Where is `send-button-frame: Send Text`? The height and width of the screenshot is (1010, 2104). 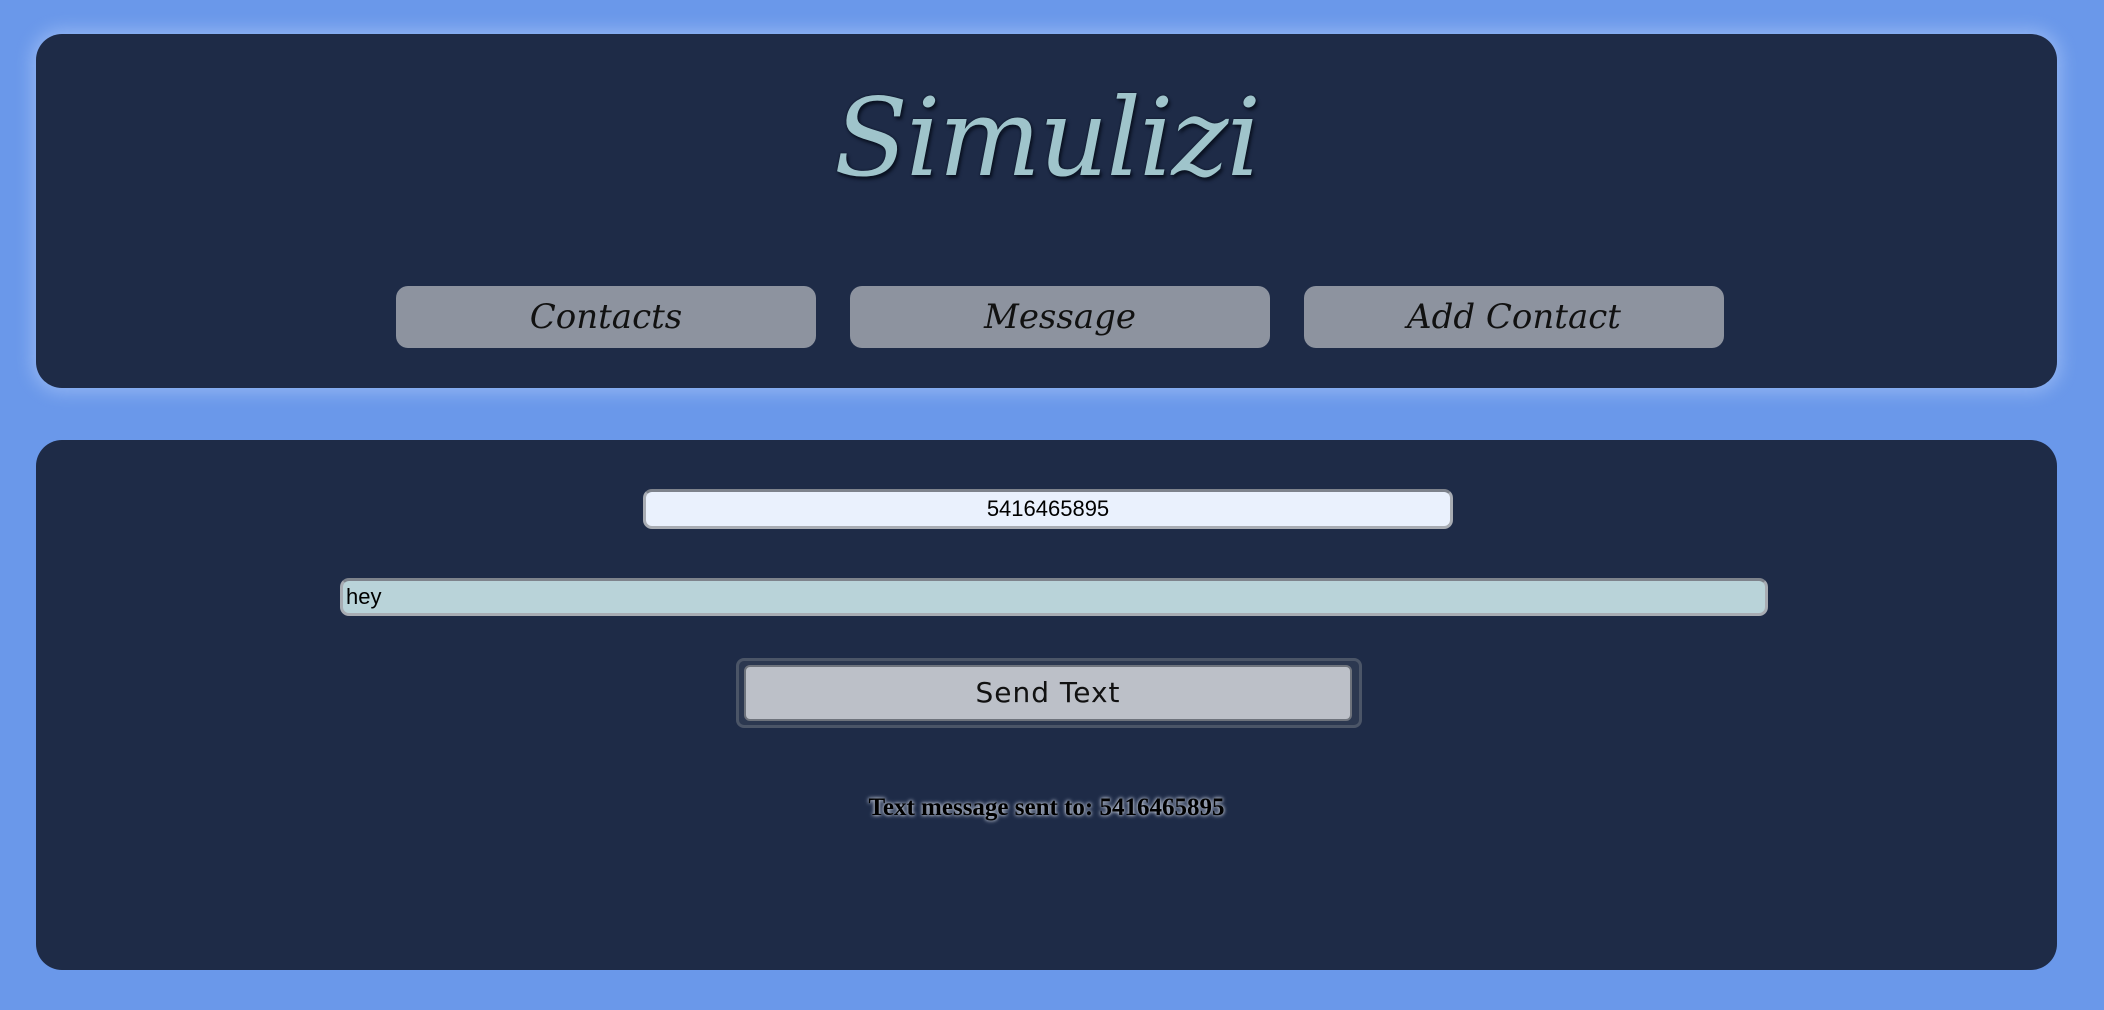 send-button-frame: Send Text is located at coordinates (1049, 693).